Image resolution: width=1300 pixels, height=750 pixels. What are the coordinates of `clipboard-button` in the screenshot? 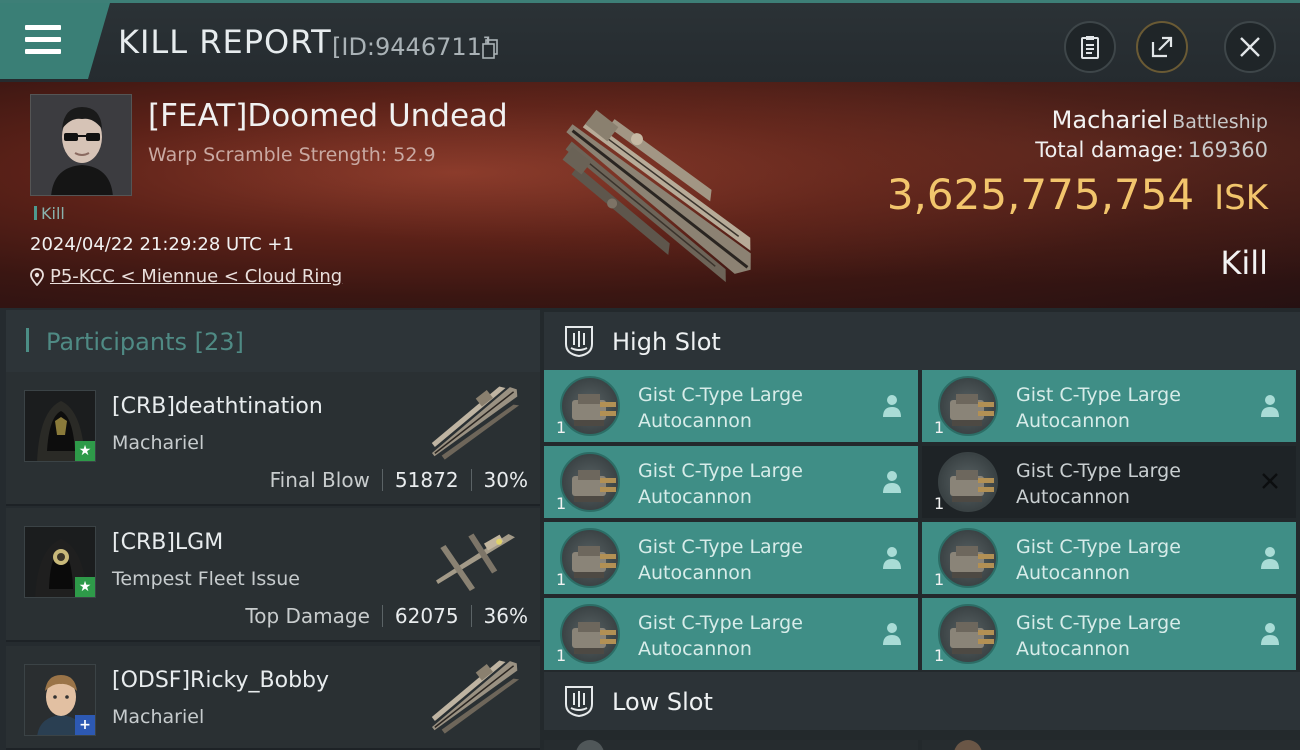 It's located at (1090, 47).